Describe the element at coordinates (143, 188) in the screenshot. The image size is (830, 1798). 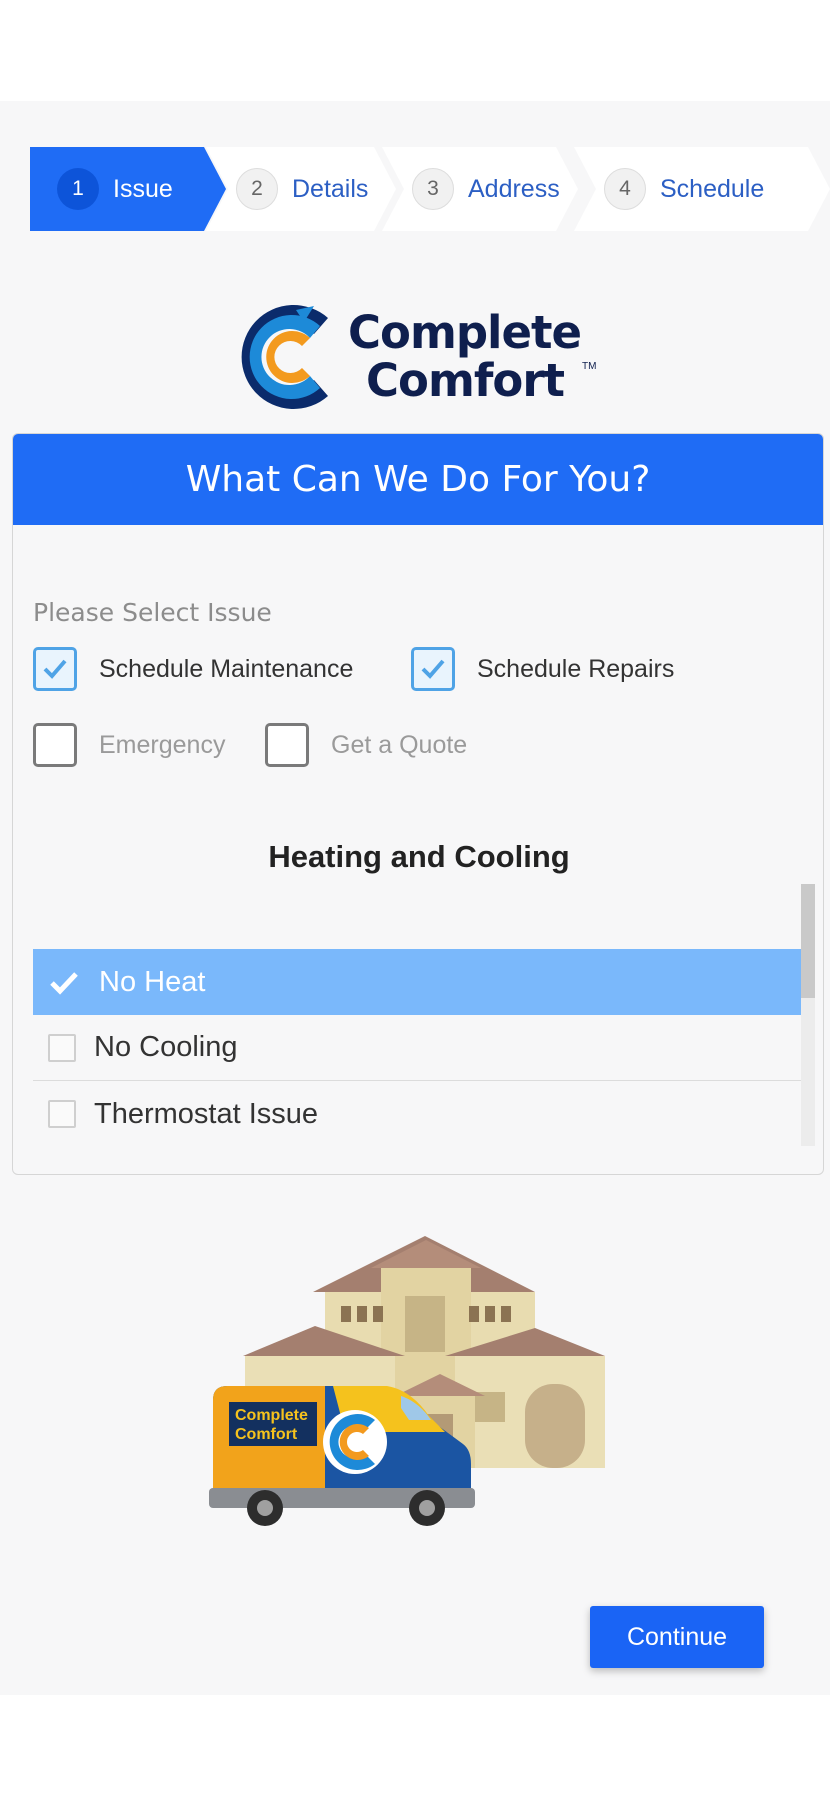
I see `step-label: Issue` at that location.